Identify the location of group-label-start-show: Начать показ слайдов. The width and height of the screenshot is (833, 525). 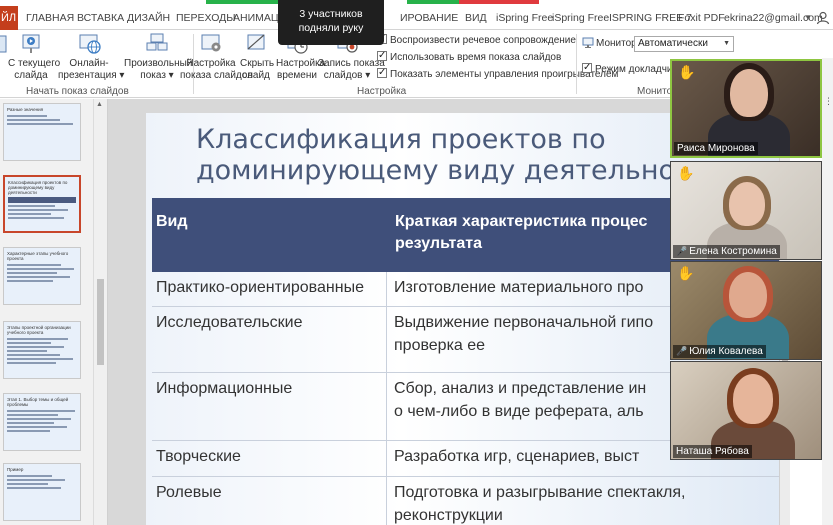
(77, 91).